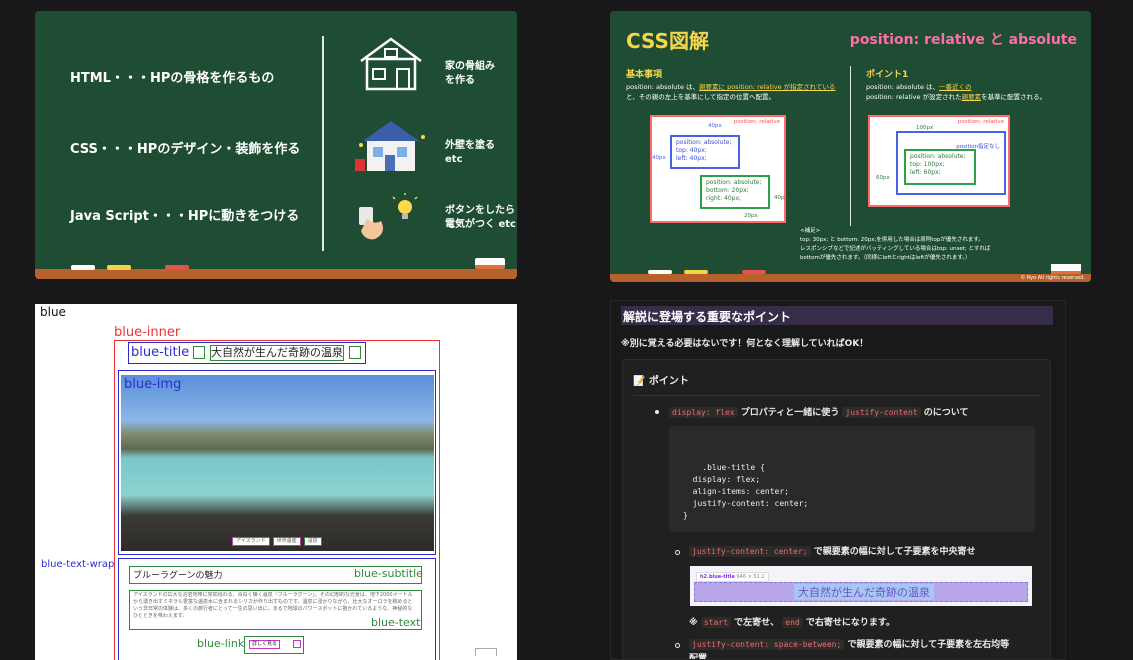 The width and height of the screenshot is (1133, 660). Describe the element at coordinates (925, 128) in the screenshot. I see `dim-100px: 100px` at that location.